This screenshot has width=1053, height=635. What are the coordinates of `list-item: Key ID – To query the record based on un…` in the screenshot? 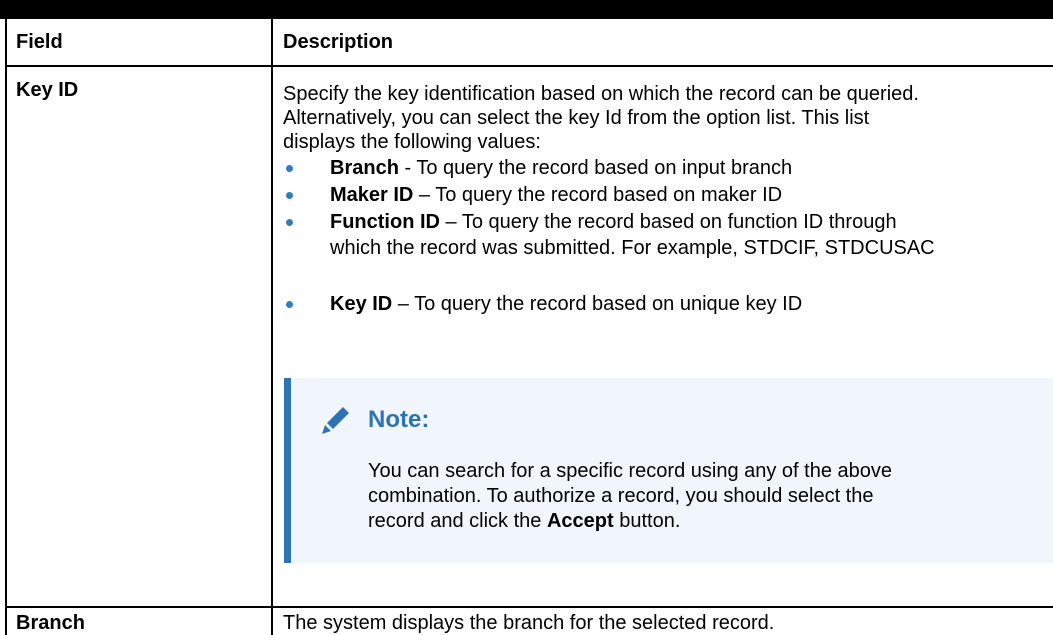 It's located at (566, 304).